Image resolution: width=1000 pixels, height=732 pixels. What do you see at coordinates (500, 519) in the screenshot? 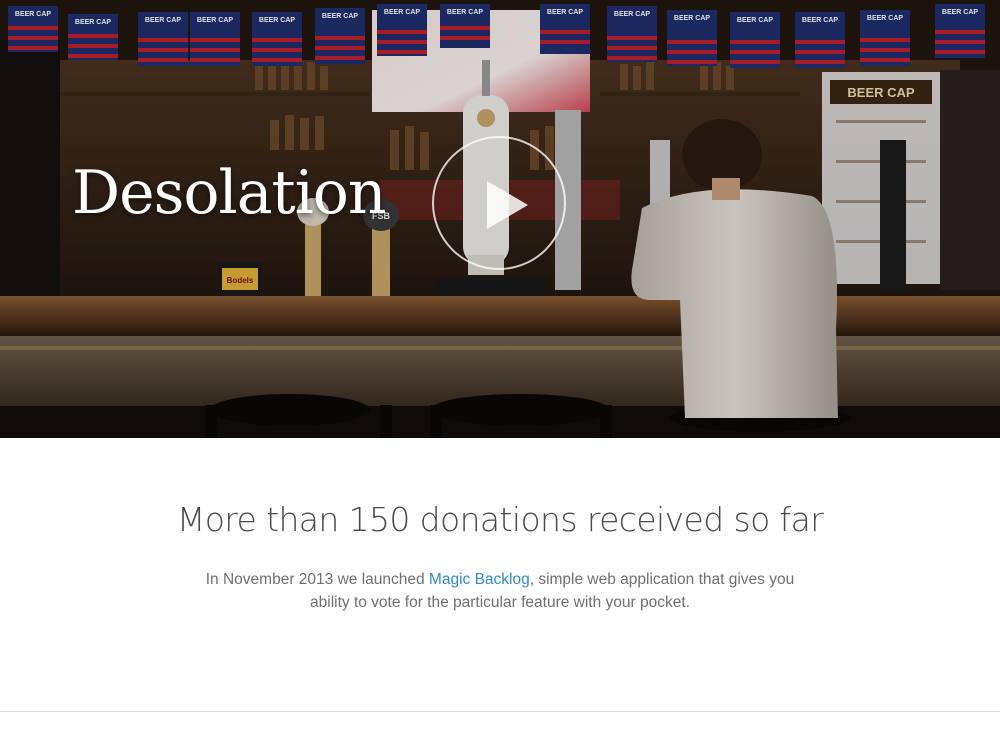
I see `donations-headline: More than 150 donations received so far` at bounding box center [500, 519].